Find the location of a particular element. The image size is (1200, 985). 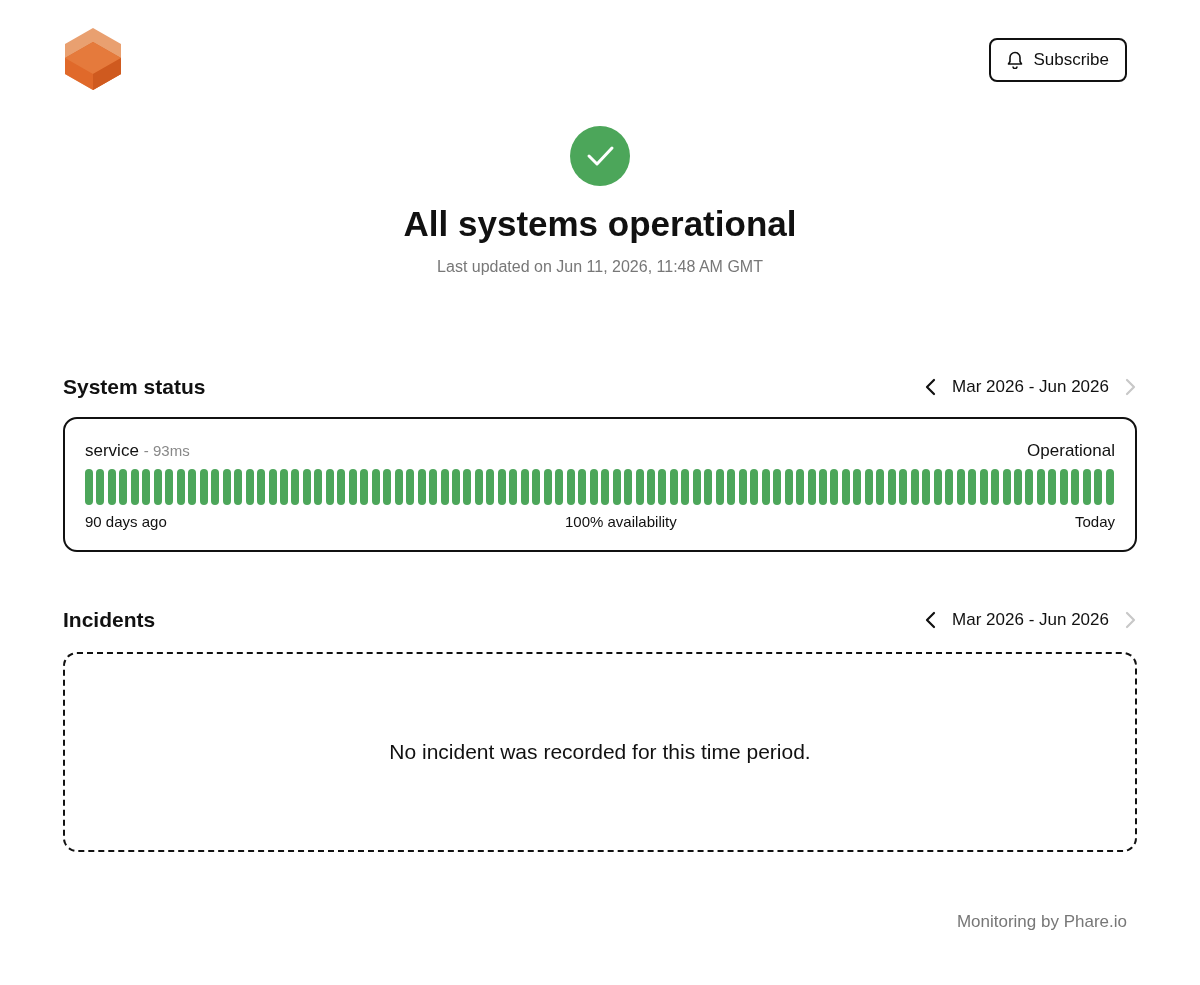

bell-icon is located at coordinates (1015, 60).